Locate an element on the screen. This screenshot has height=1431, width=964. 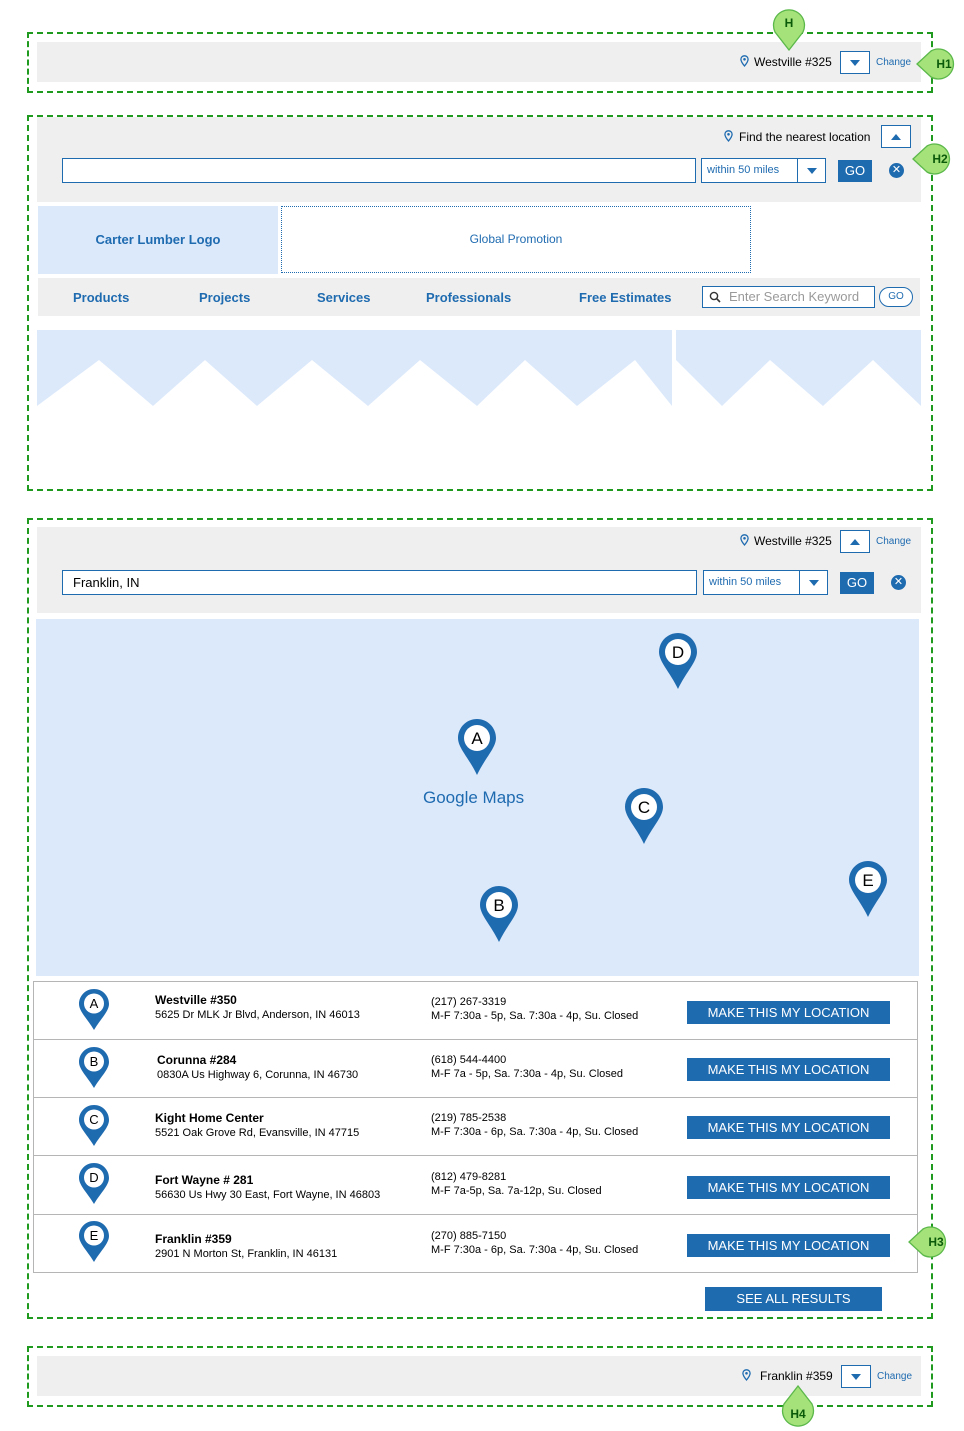
map-pin-e: E is located at coordinates (868, 889).